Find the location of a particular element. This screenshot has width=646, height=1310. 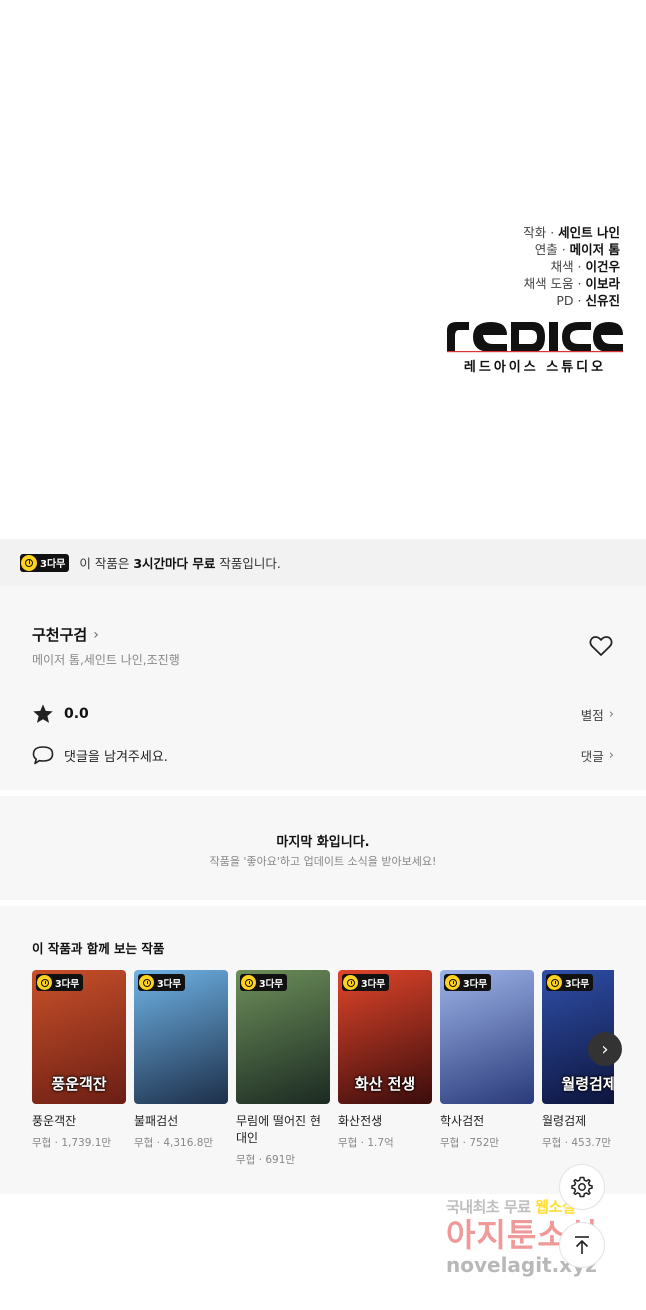

recommendation-card: 3다무화산 전생화산전생무협 · 1.7억 is located at coordinates (385, 1060).